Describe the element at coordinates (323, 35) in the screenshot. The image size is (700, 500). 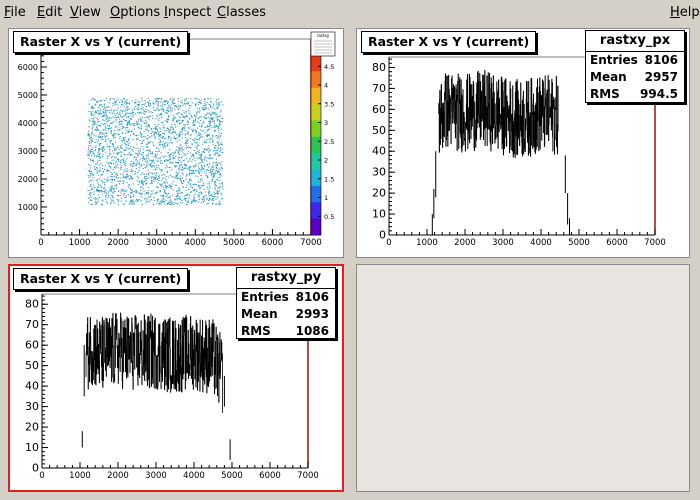
I see `palette-header: rastxy` at that location.